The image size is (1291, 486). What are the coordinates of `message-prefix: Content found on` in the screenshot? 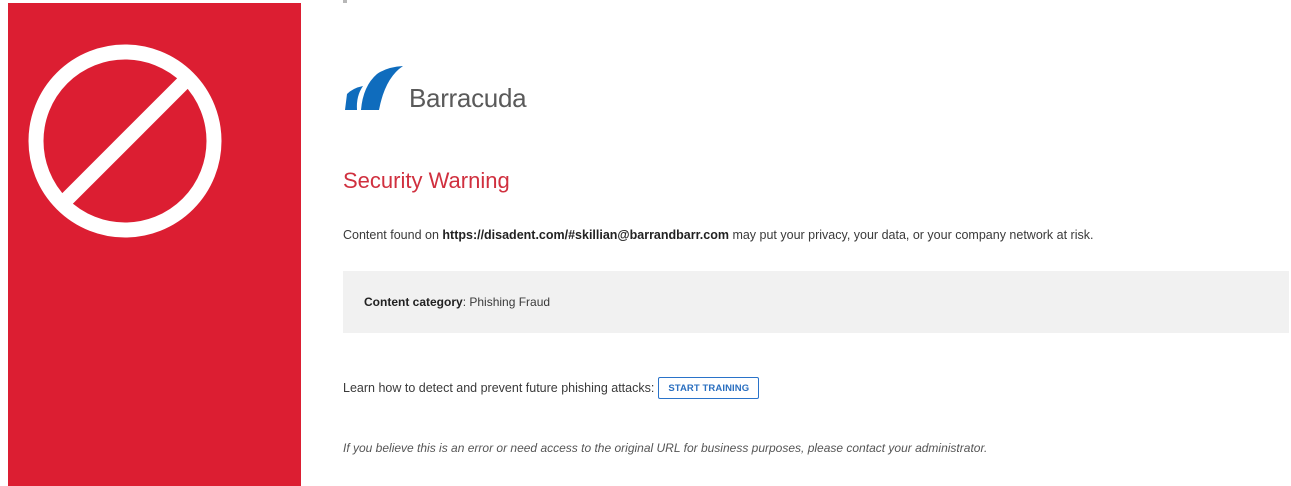 It's located at (393, 235).